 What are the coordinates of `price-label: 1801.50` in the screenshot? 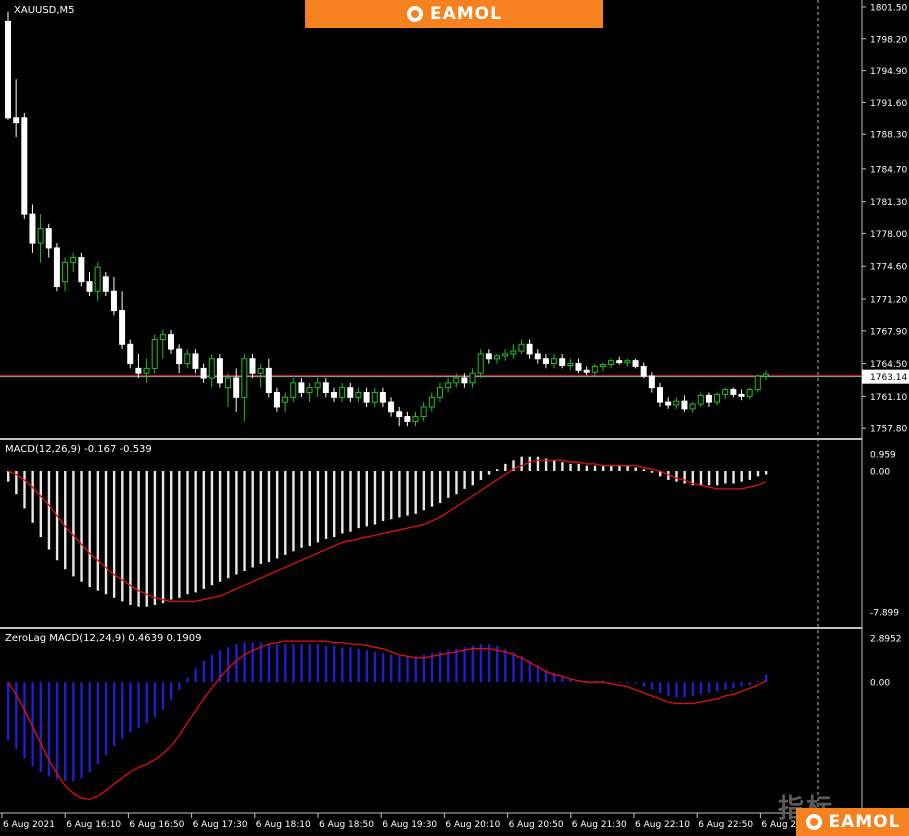 It's located at (888, 8).